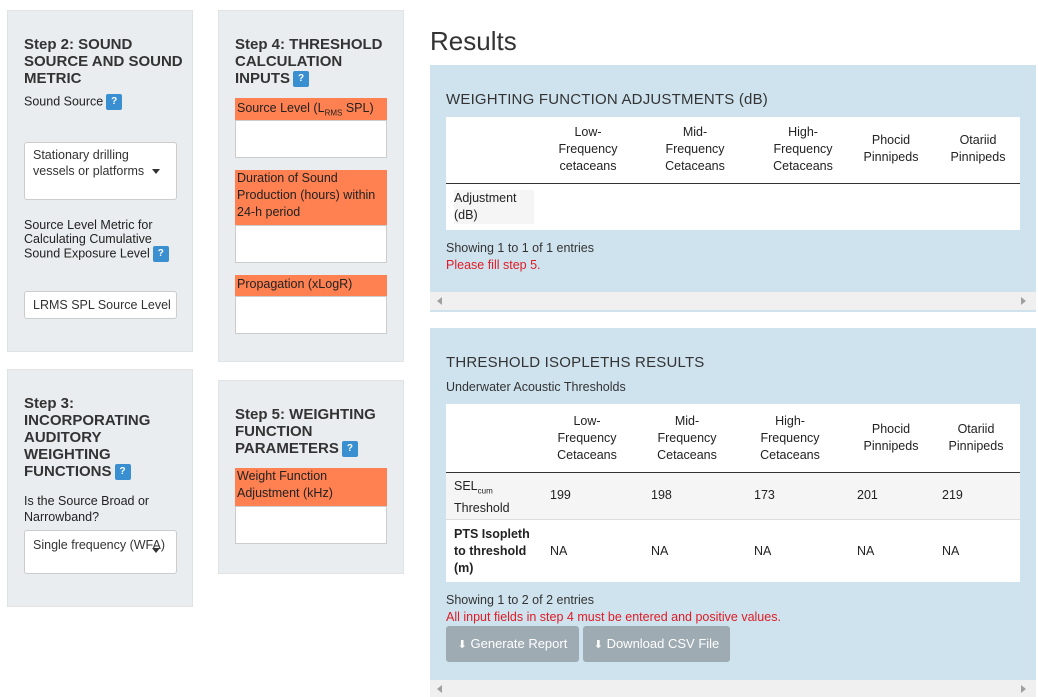 This screenshot has width=1038, height=697. What do you see at coordinates (466, 486) in the screenshot?
I see `sel-text: SEL` at bounding box center [466, 486].